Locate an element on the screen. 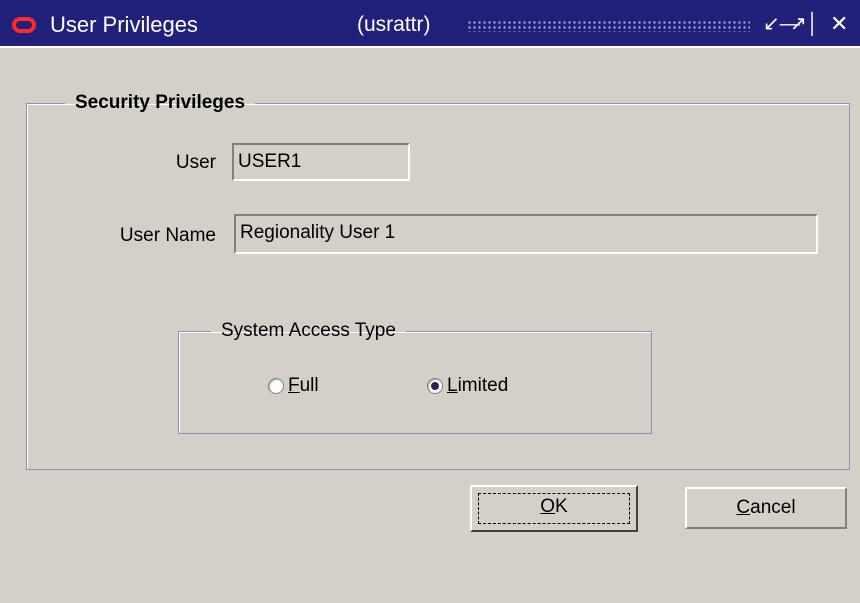 The width and height of the screenshot is (860, 603). radio-full: Full is located at coordinates (293, 386).